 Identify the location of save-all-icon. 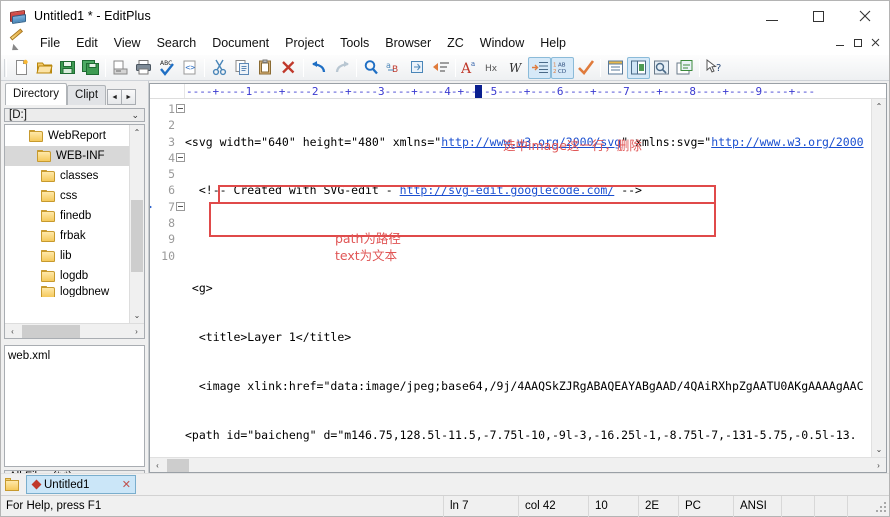
(90, 68).